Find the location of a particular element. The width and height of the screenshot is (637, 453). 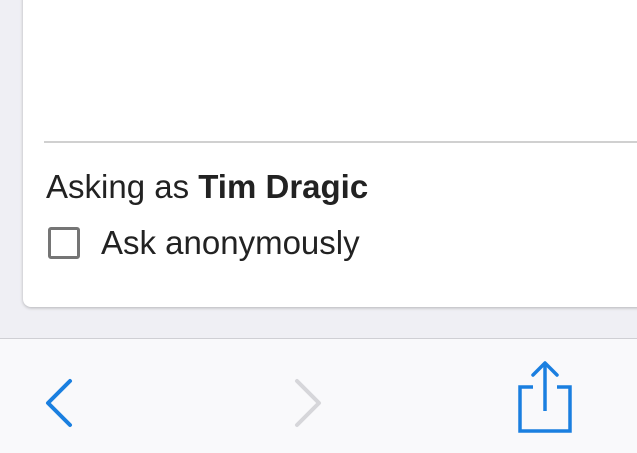

asking-as-prefix: Asking as is located at coordinates (122, 186).